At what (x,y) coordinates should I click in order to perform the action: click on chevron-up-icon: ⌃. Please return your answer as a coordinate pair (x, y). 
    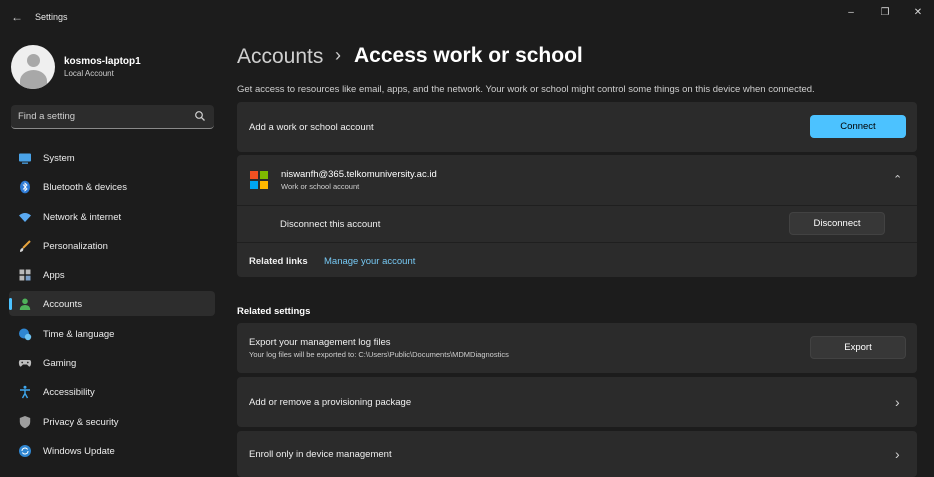
    Looking at the image, I should click on (897, 179).